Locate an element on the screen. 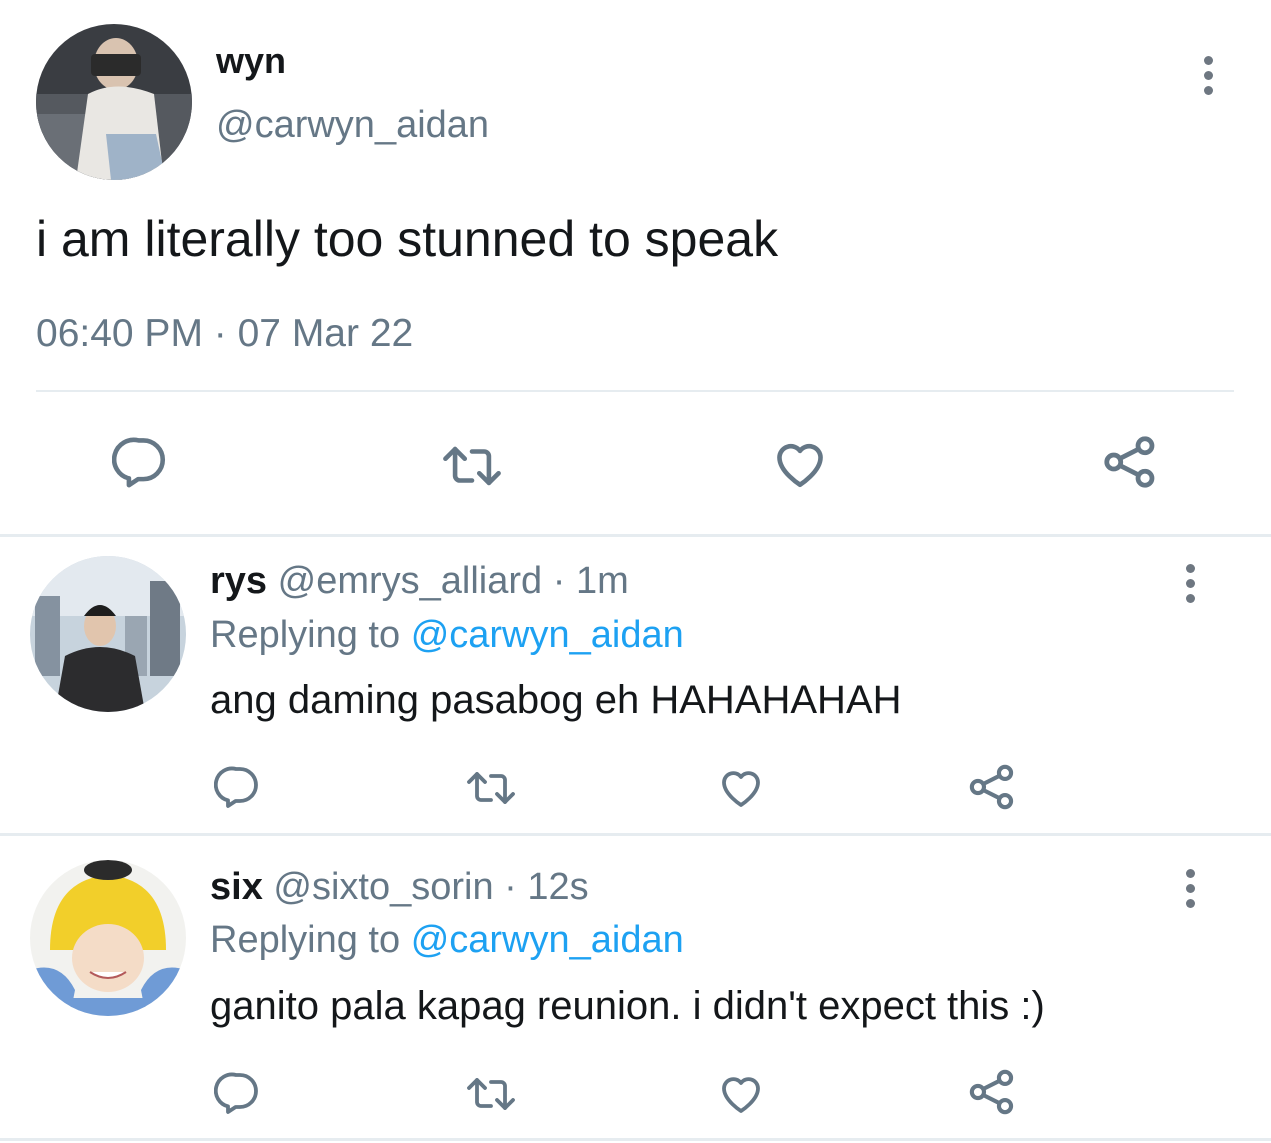  handle: @emrys_alliard is located at coordinates (410, 581).